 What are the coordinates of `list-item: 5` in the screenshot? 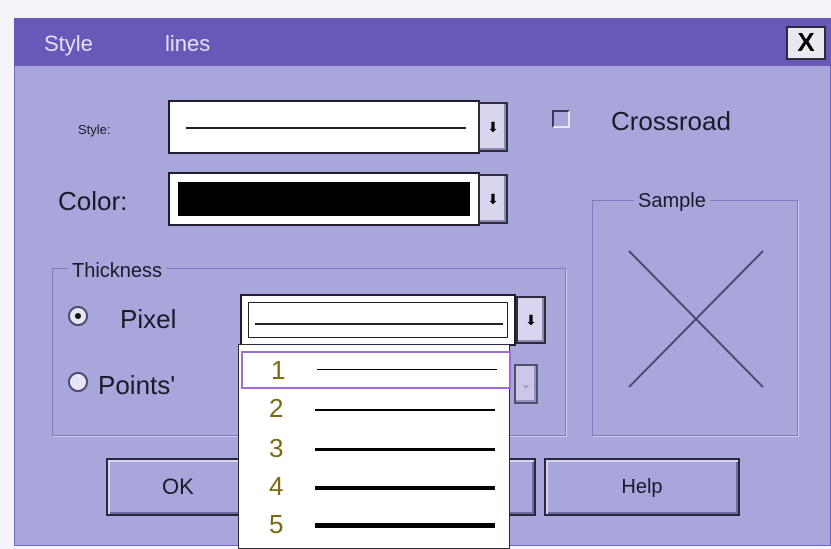 It's located at (374, 524).